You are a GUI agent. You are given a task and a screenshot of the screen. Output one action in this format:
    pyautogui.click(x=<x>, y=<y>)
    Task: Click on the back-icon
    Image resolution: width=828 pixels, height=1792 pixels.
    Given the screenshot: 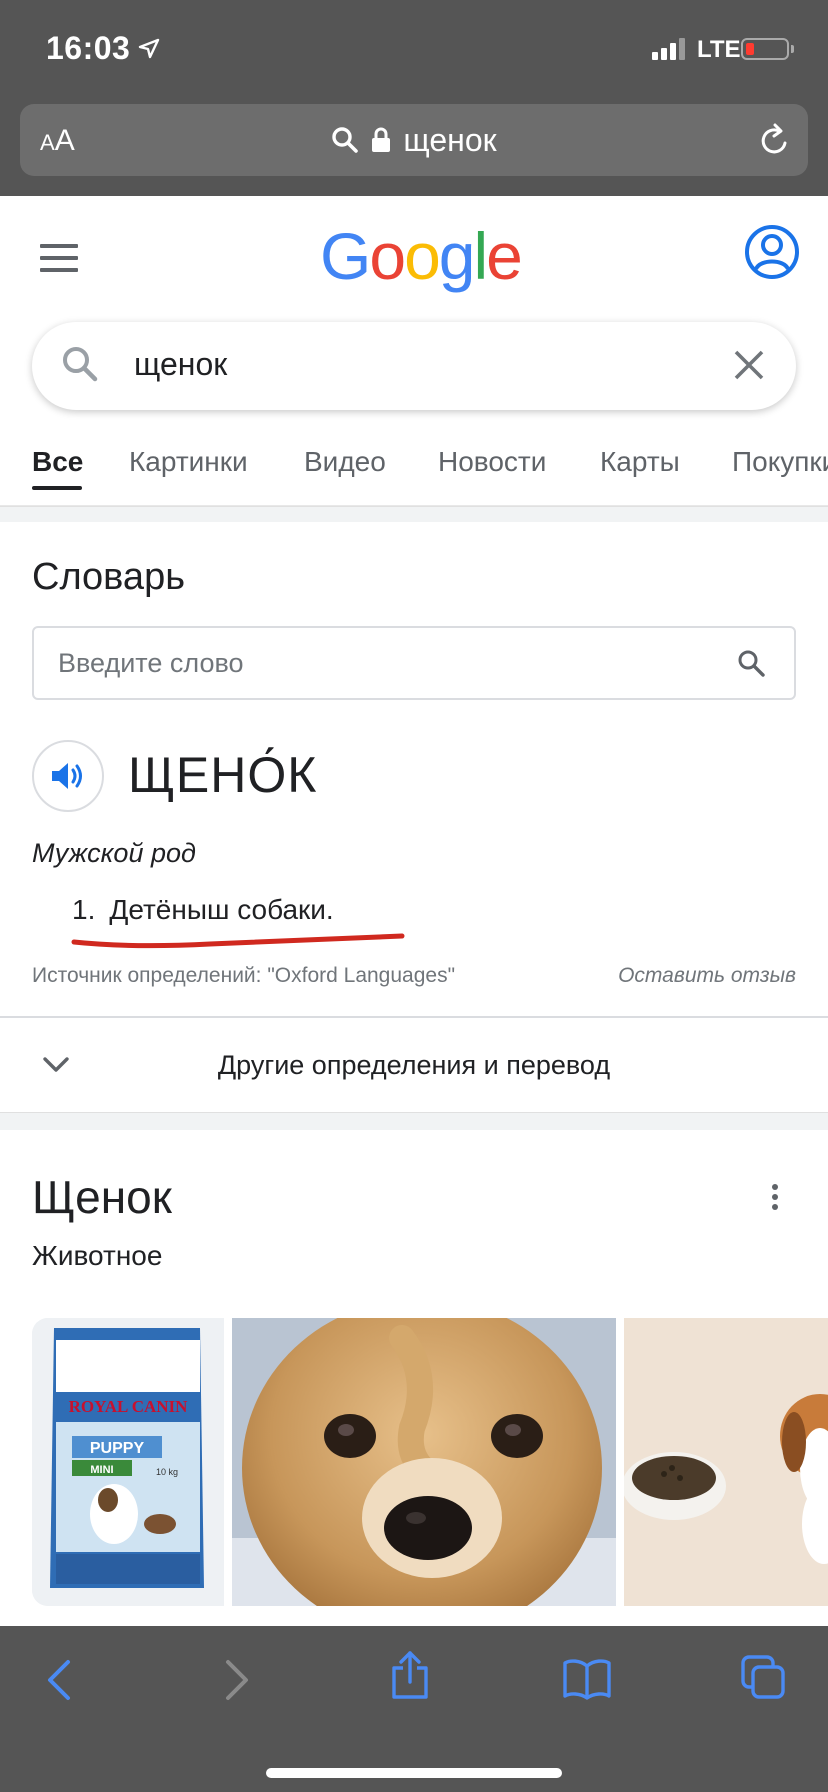 What is the action you would take?
    pyautogui.click(x=59, y=1680)
    